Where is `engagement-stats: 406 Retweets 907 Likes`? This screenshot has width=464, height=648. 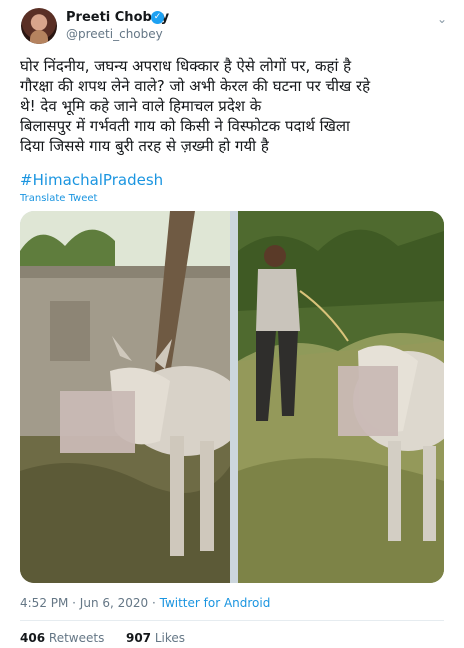 engagement-stats: 406 Retweets 907 Likes is located at coordinates (102, 638).